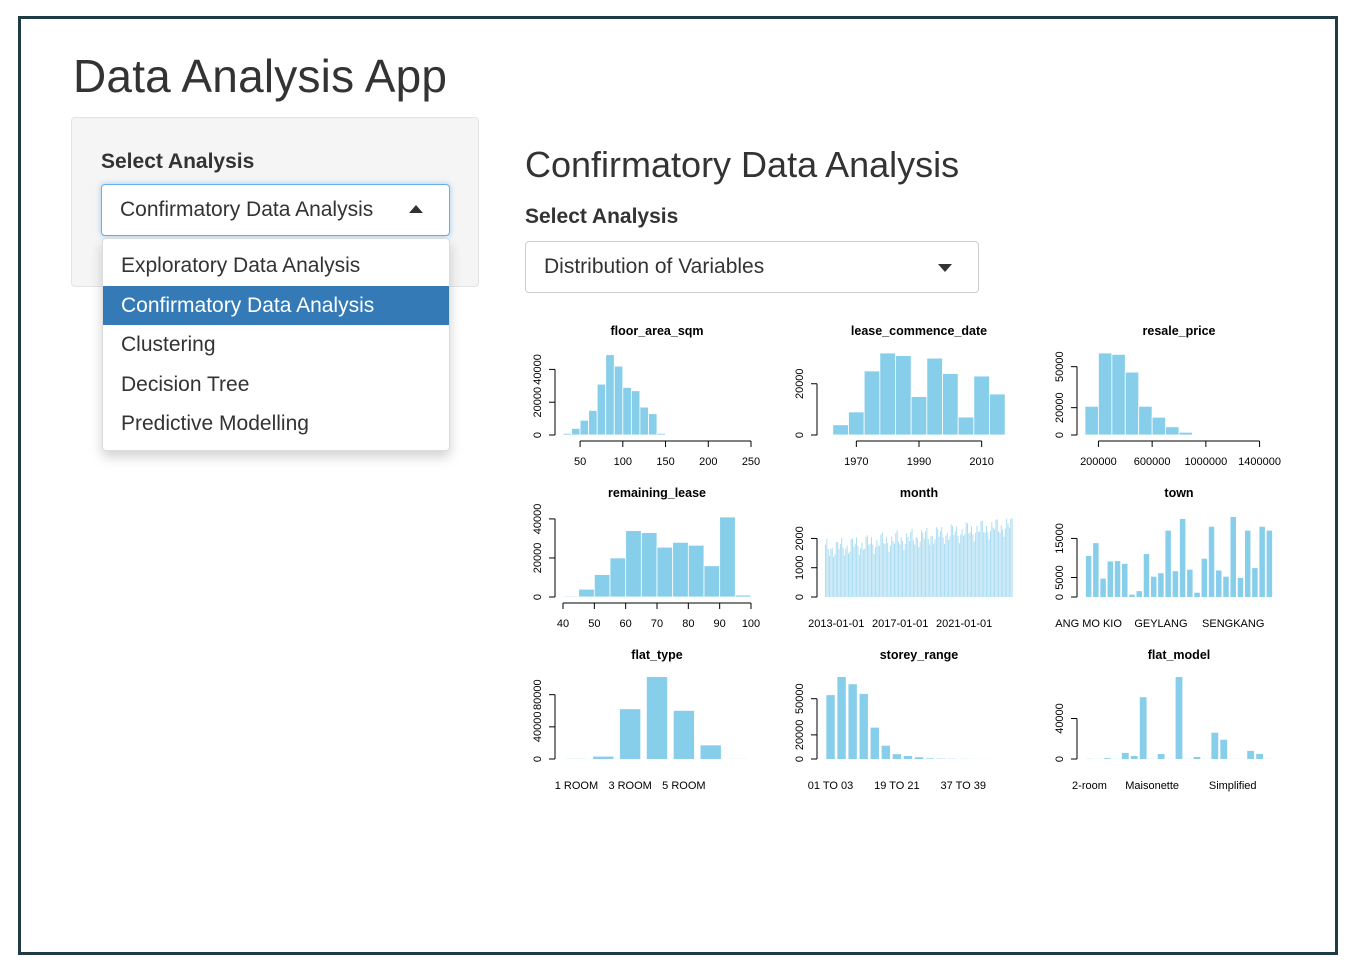 This screenshot has height=976, width=1359. What do you see at coordinates (276, 424) in the screenshot?
I see `option-predictive-modelling: Predictive Modelling` at bounding box center [276, 424].